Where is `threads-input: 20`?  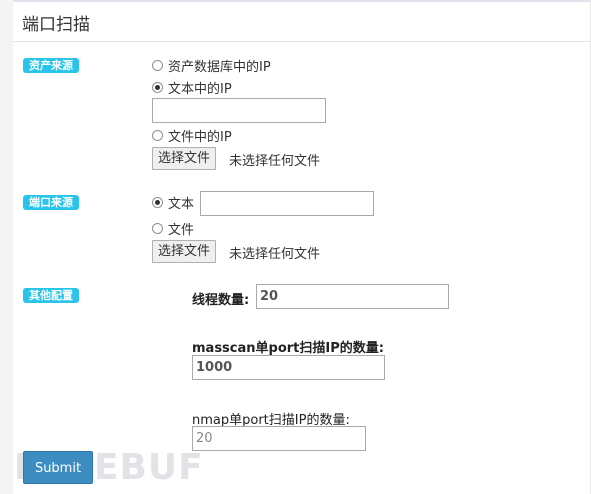 threads-input: 20 is located at coordinates (352, 296).